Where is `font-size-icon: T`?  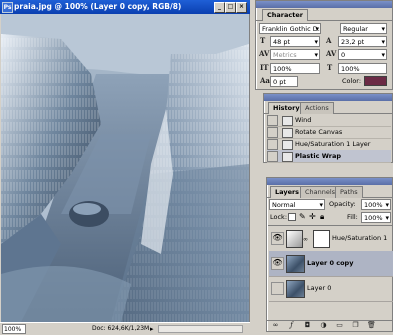
font-size-icon: T is located at coordinates (263, 40).